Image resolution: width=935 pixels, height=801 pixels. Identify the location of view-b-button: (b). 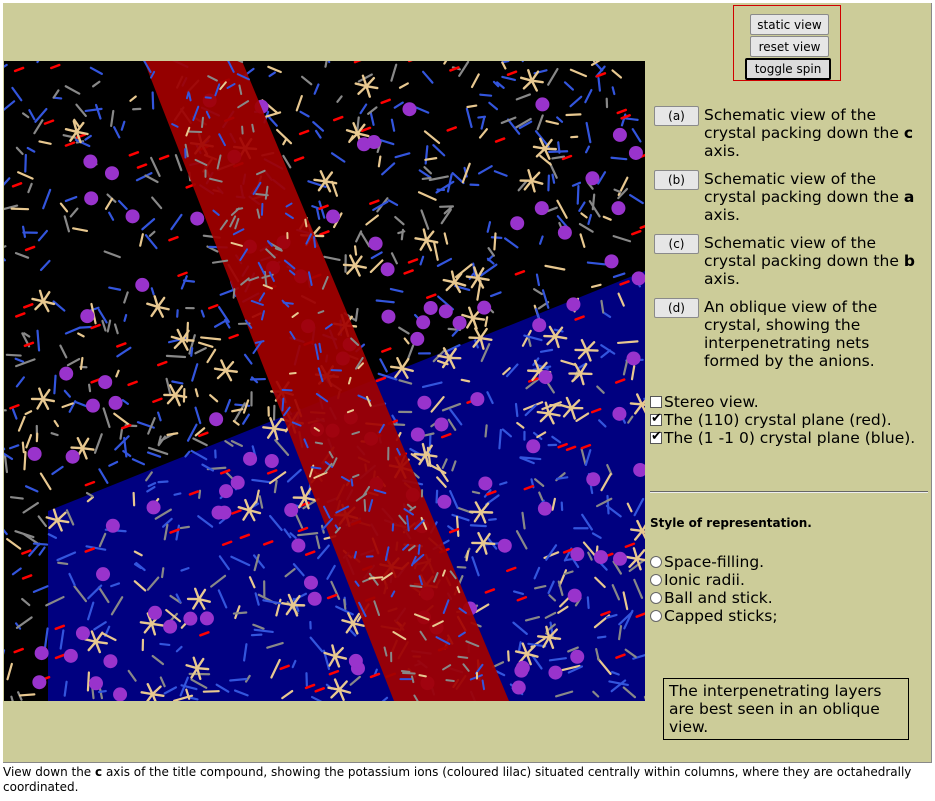
(676, 180).